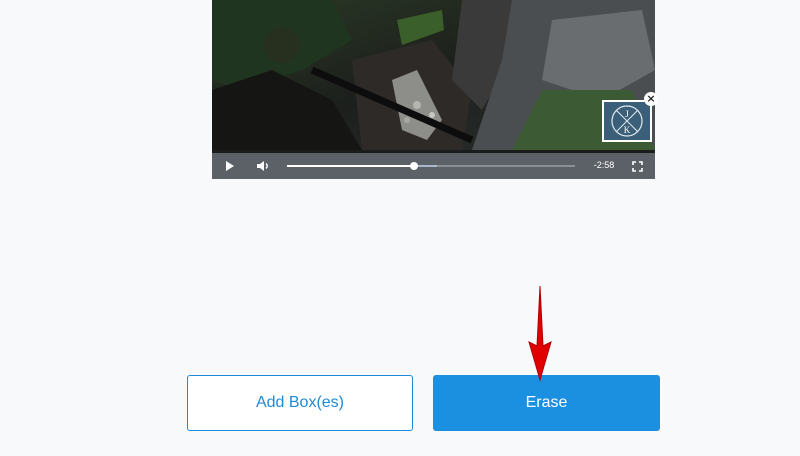 Image resolution: width=800 pixels, height=456 pixels. I want to click on video-controls: -2:58, so click(433, 166).